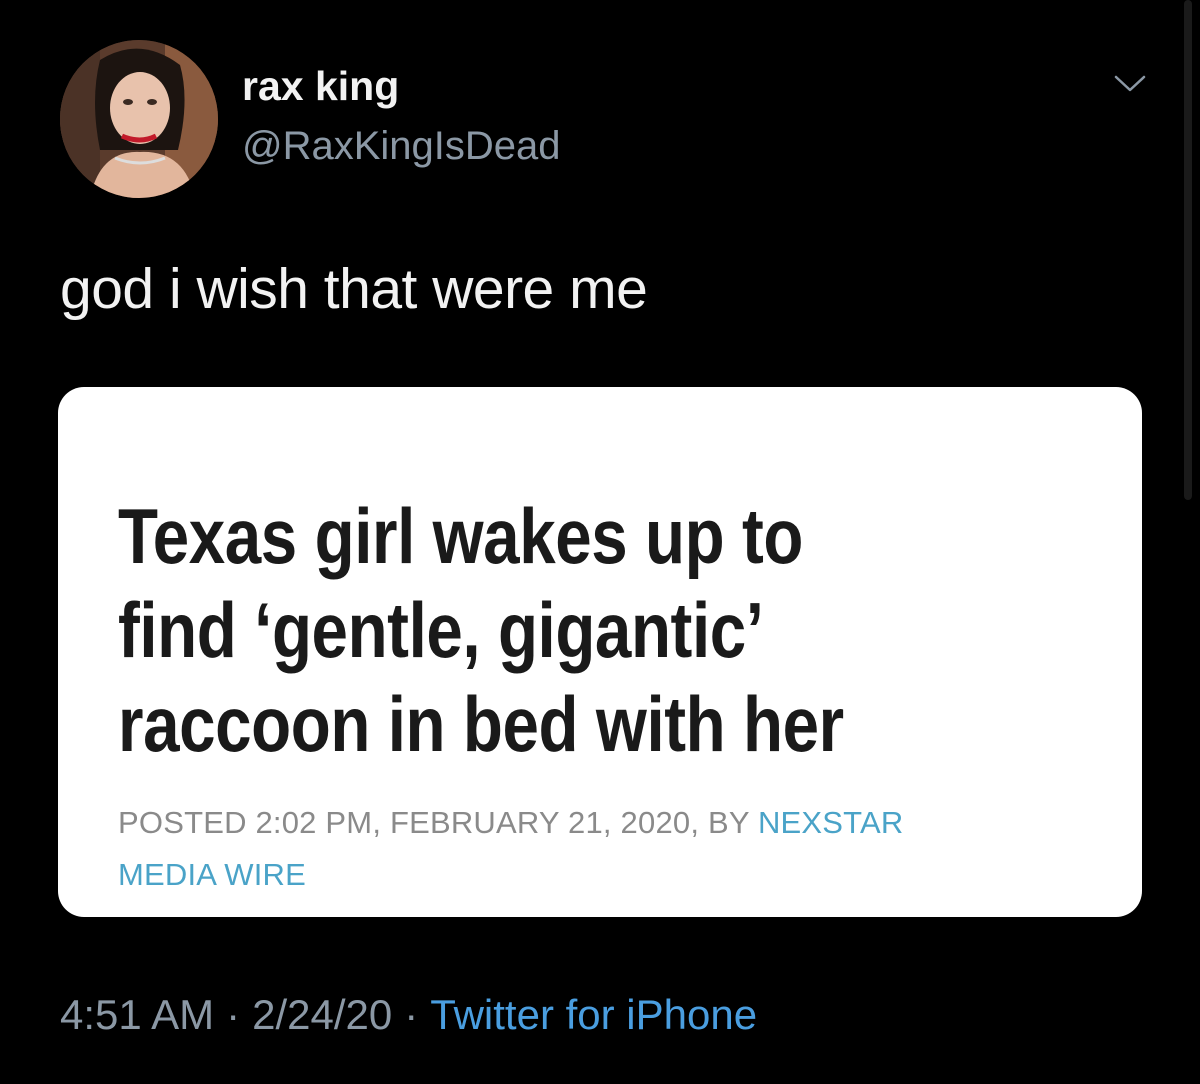  What do you see at coordinates (461, 536) in the screenshot?
I see `headline-line: Texas girl wakes up to` at bounding box center [461, 536].